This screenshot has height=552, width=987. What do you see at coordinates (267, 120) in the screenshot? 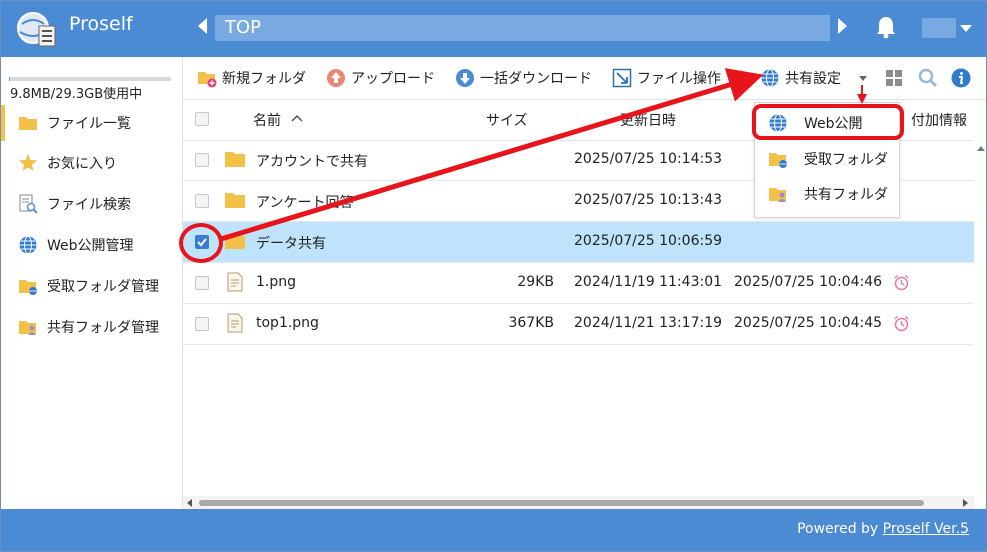
I see `name-column-header: 名前` at bounding box center [267, 120].